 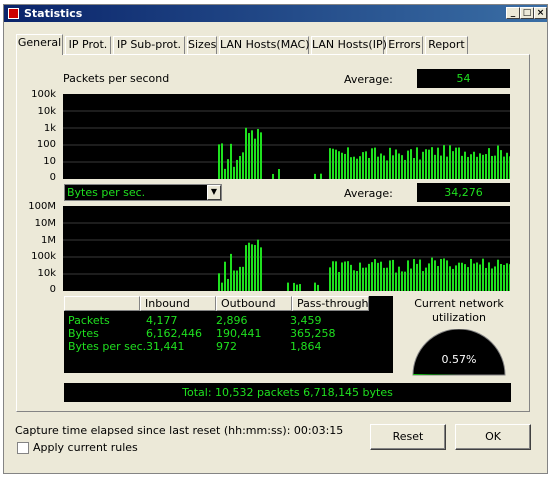 What do you see at coordinates (264, 45) in the screenshot?
I see `tab-lan-hosts-mac: LAN Hosts(MAC)` at bounding box center [264, 45].